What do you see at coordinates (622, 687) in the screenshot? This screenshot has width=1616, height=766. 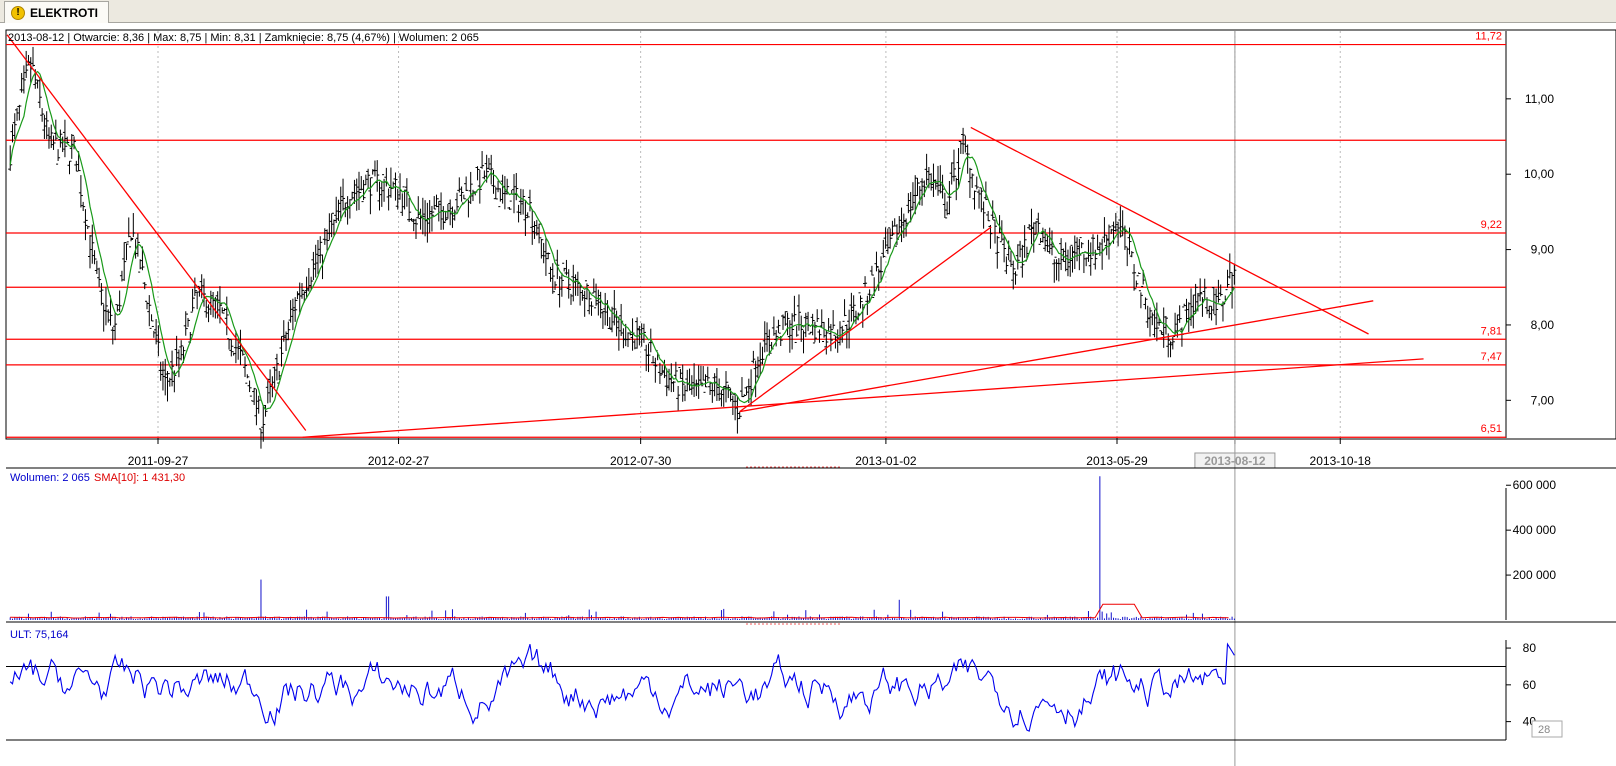 I see `ult-line` at bounding box center [622, 687].